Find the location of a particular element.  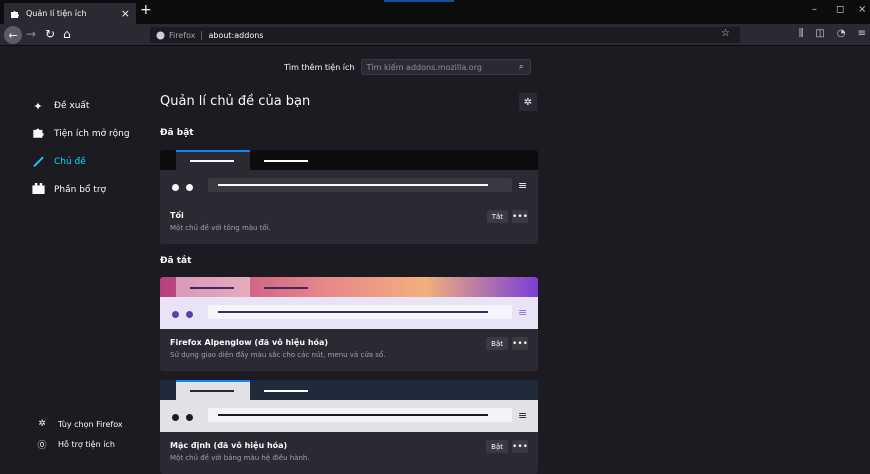

navigation-bar: ← → ↻ ⌂ Firefox about:addons ☆ ⫼ ◫ ◔ ≡ is located at coordinates (435, 35).